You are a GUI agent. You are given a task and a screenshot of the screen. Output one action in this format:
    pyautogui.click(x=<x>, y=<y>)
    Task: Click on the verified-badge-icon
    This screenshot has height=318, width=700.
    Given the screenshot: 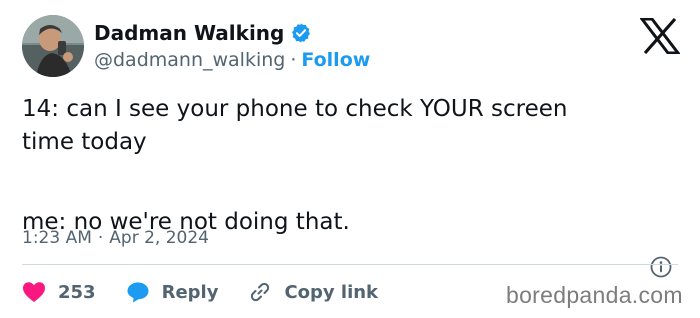 What is the action you would take?
    pyautogui.click(x=301, y=33)
    